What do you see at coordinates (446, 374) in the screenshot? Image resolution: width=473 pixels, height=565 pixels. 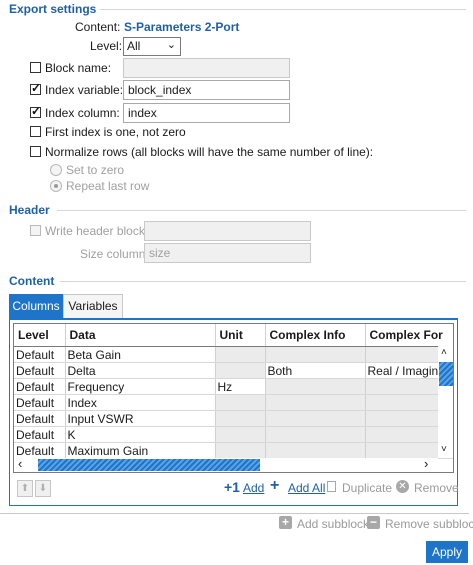 I see `vertical-scroll-thumb` at bounding box center [446, 374].